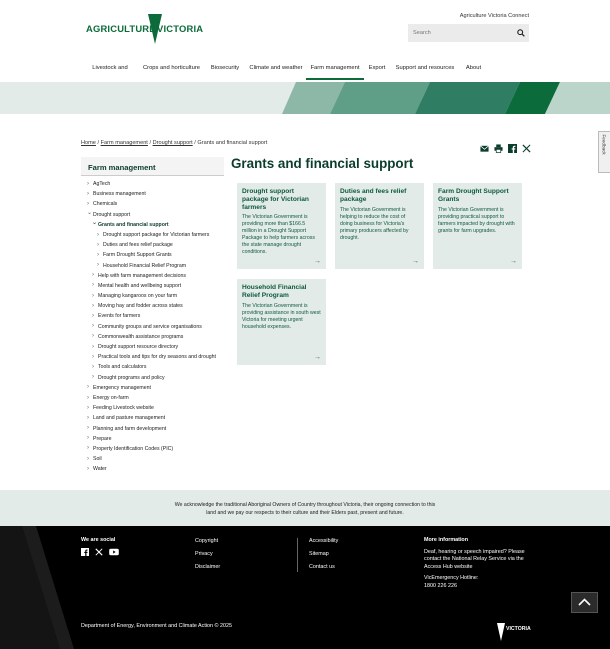 This screenshot has width=610, height=649. Describe the element at coordinates (451, 578) in the screenshot. I see `hotline-label: VicEmergency Hotline:` at that location.